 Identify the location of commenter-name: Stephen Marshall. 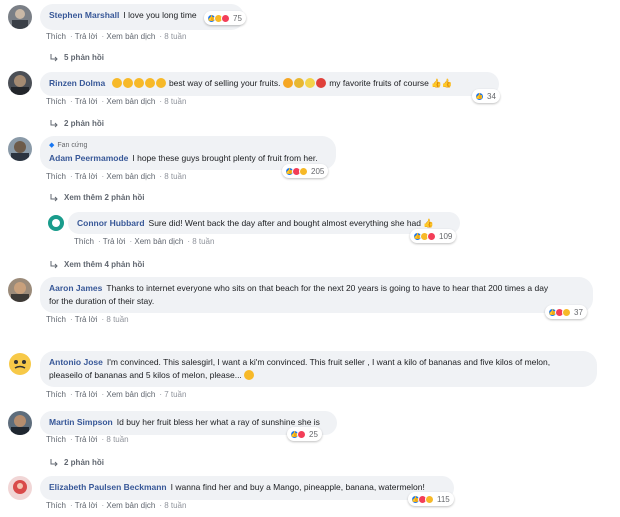
(84, 15).